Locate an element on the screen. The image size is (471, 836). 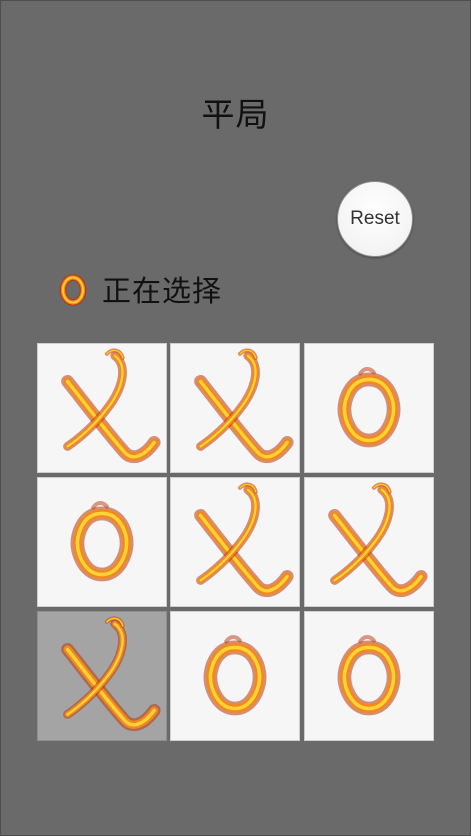
turn-indicator: 正在选择 is located at coordinates (140, 289).